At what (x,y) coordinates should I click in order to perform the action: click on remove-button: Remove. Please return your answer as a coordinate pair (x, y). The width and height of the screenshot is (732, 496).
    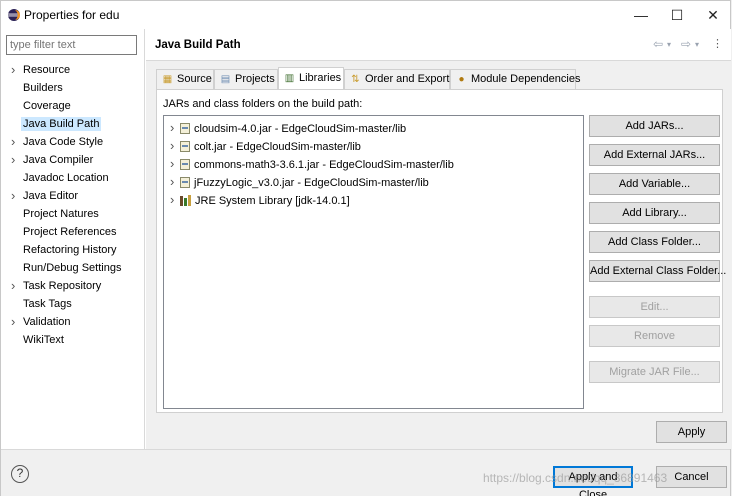
    Looking at the image, I should click on (654, 336).